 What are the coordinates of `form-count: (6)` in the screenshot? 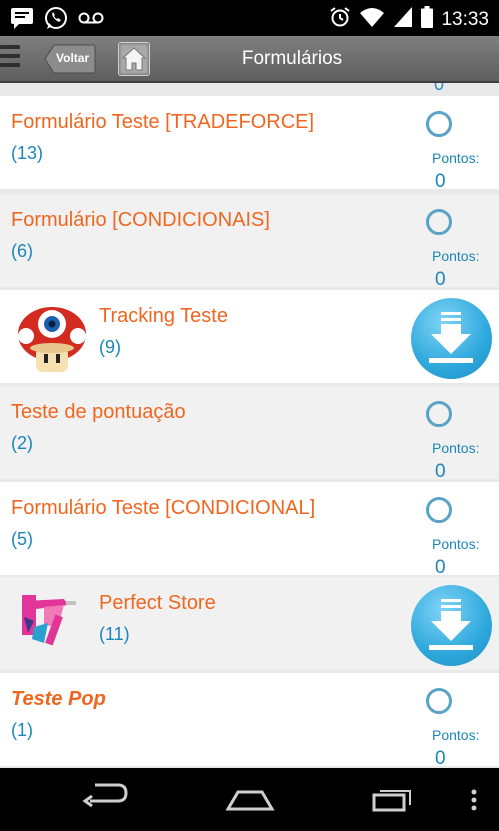 It's located at (22, 251).